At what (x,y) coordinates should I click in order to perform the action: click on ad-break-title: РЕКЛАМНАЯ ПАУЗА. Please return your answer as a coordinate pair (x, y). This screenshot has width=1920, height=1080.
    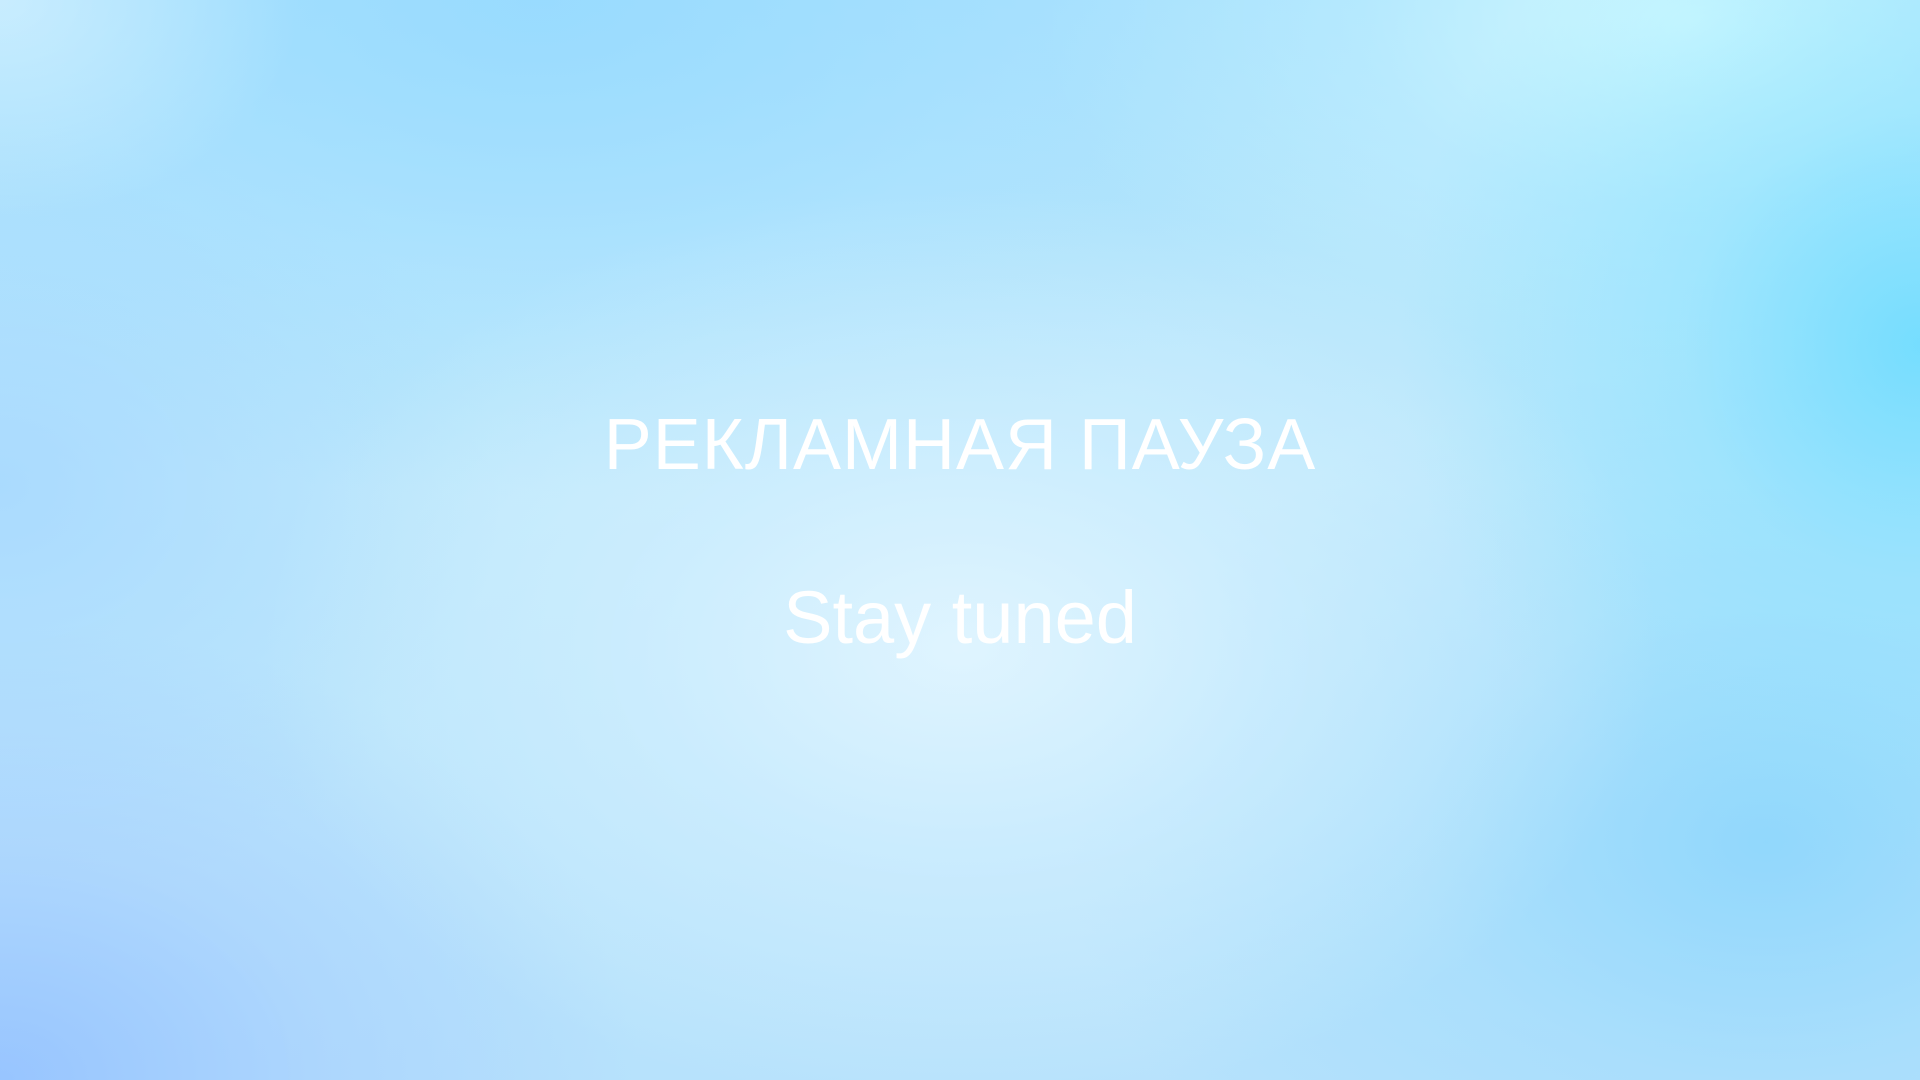
    Looking at the image, I should click on (960, 445).